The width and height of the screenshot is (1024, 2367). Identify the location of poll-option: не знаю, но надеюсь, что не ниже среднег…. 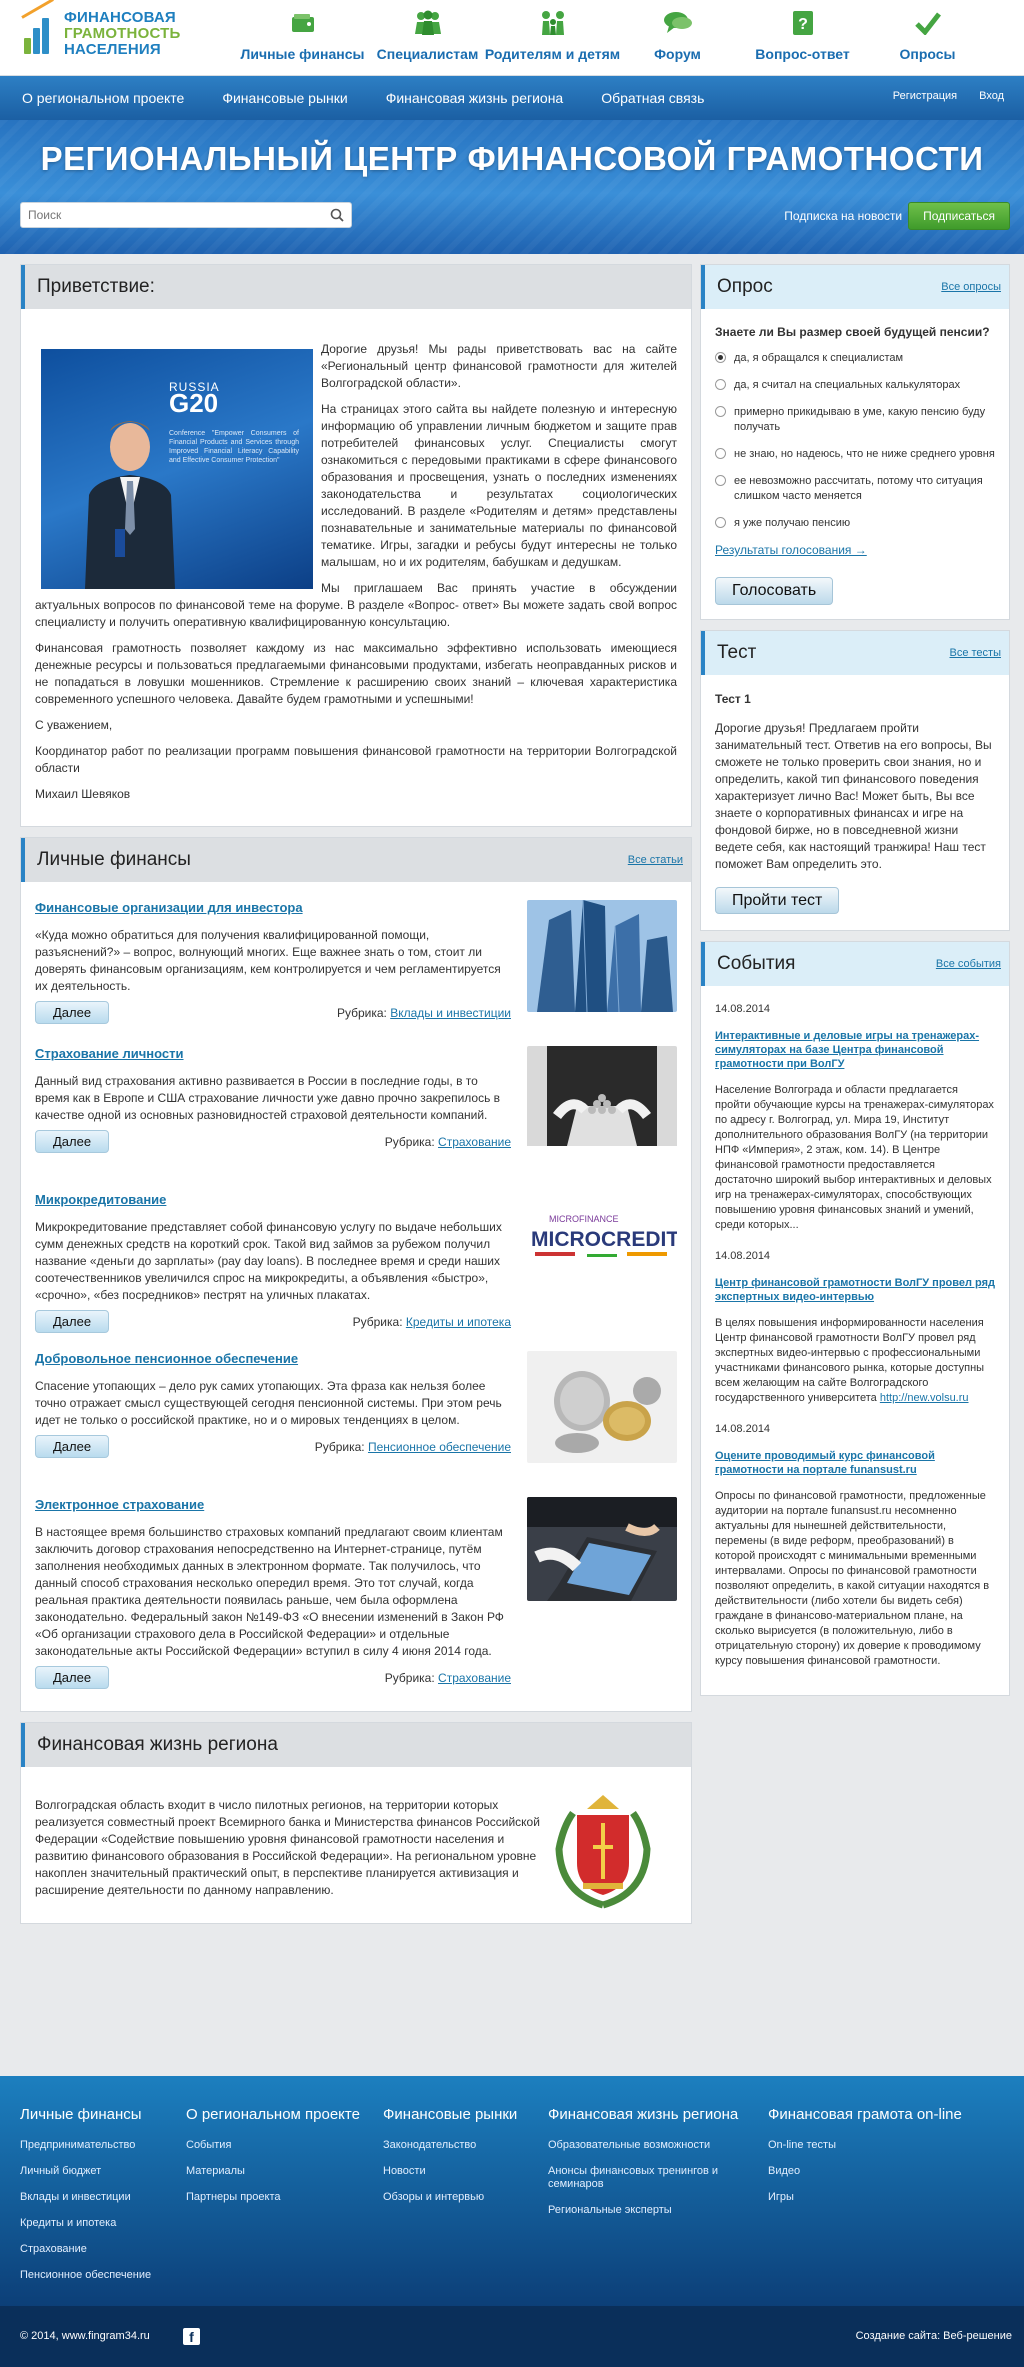
(855, 454).